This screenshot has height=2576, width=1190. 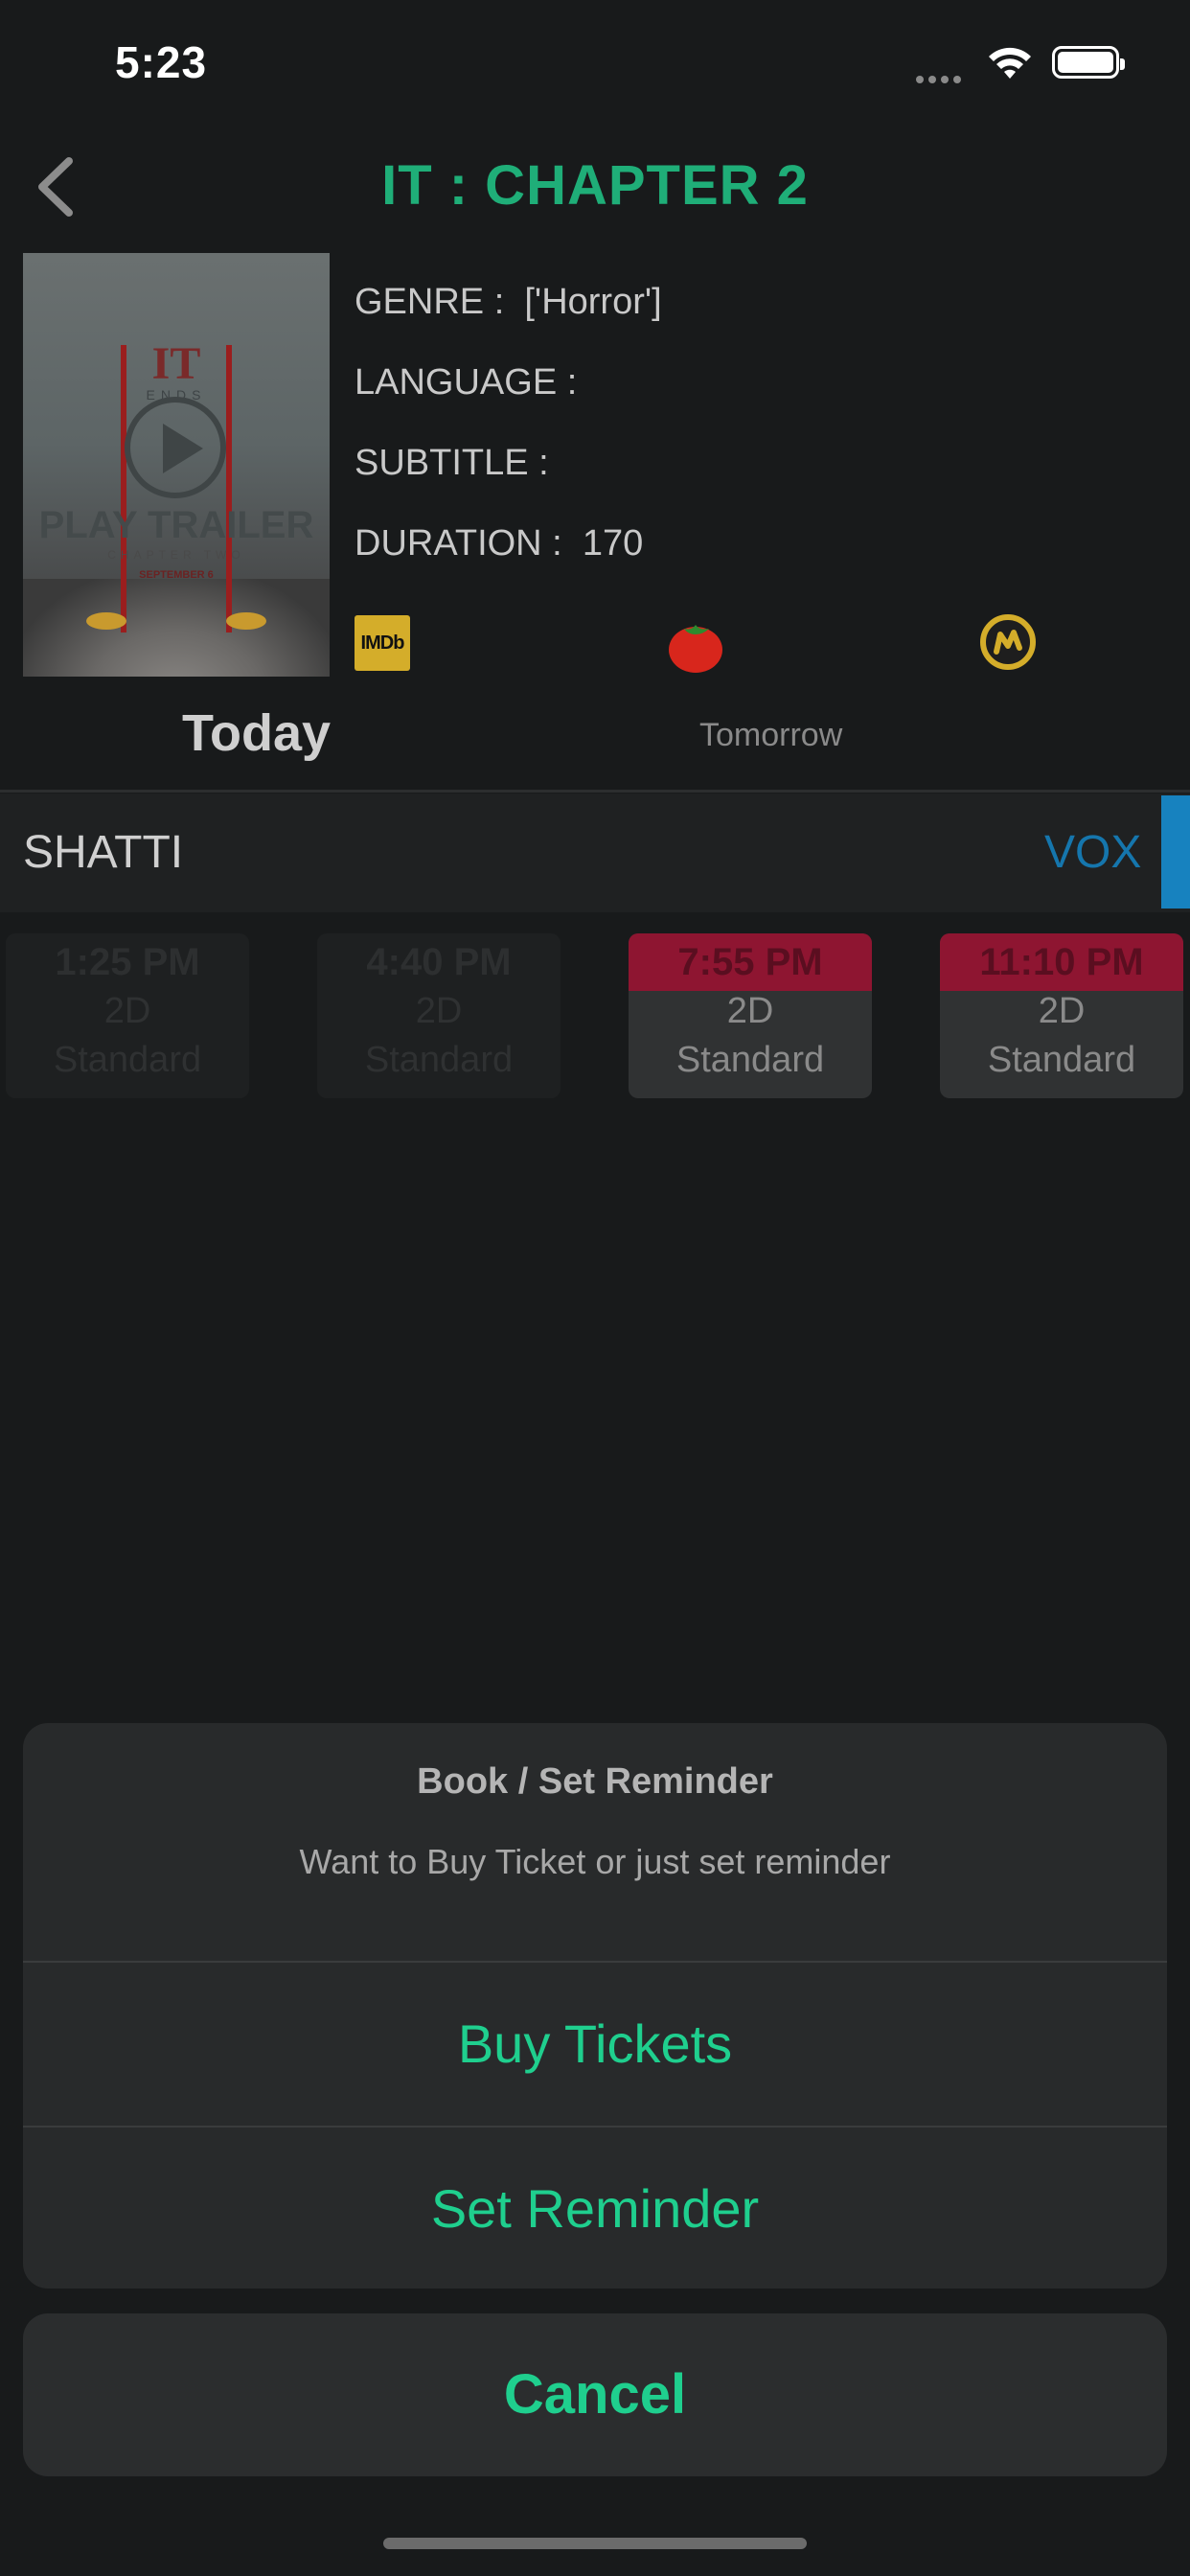 I want to click on cinema-brand: VOX, so click(x=1093, y=852).